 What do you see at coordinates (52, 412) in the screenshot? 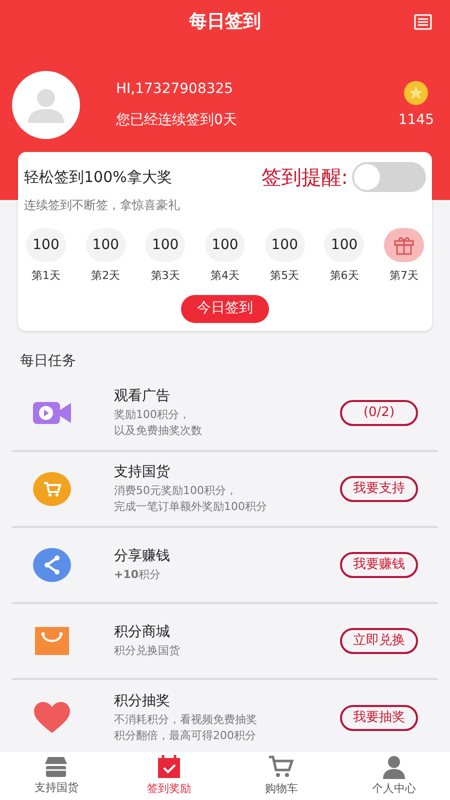
I see `video-camera-icon` at bounding box center [52, 412].